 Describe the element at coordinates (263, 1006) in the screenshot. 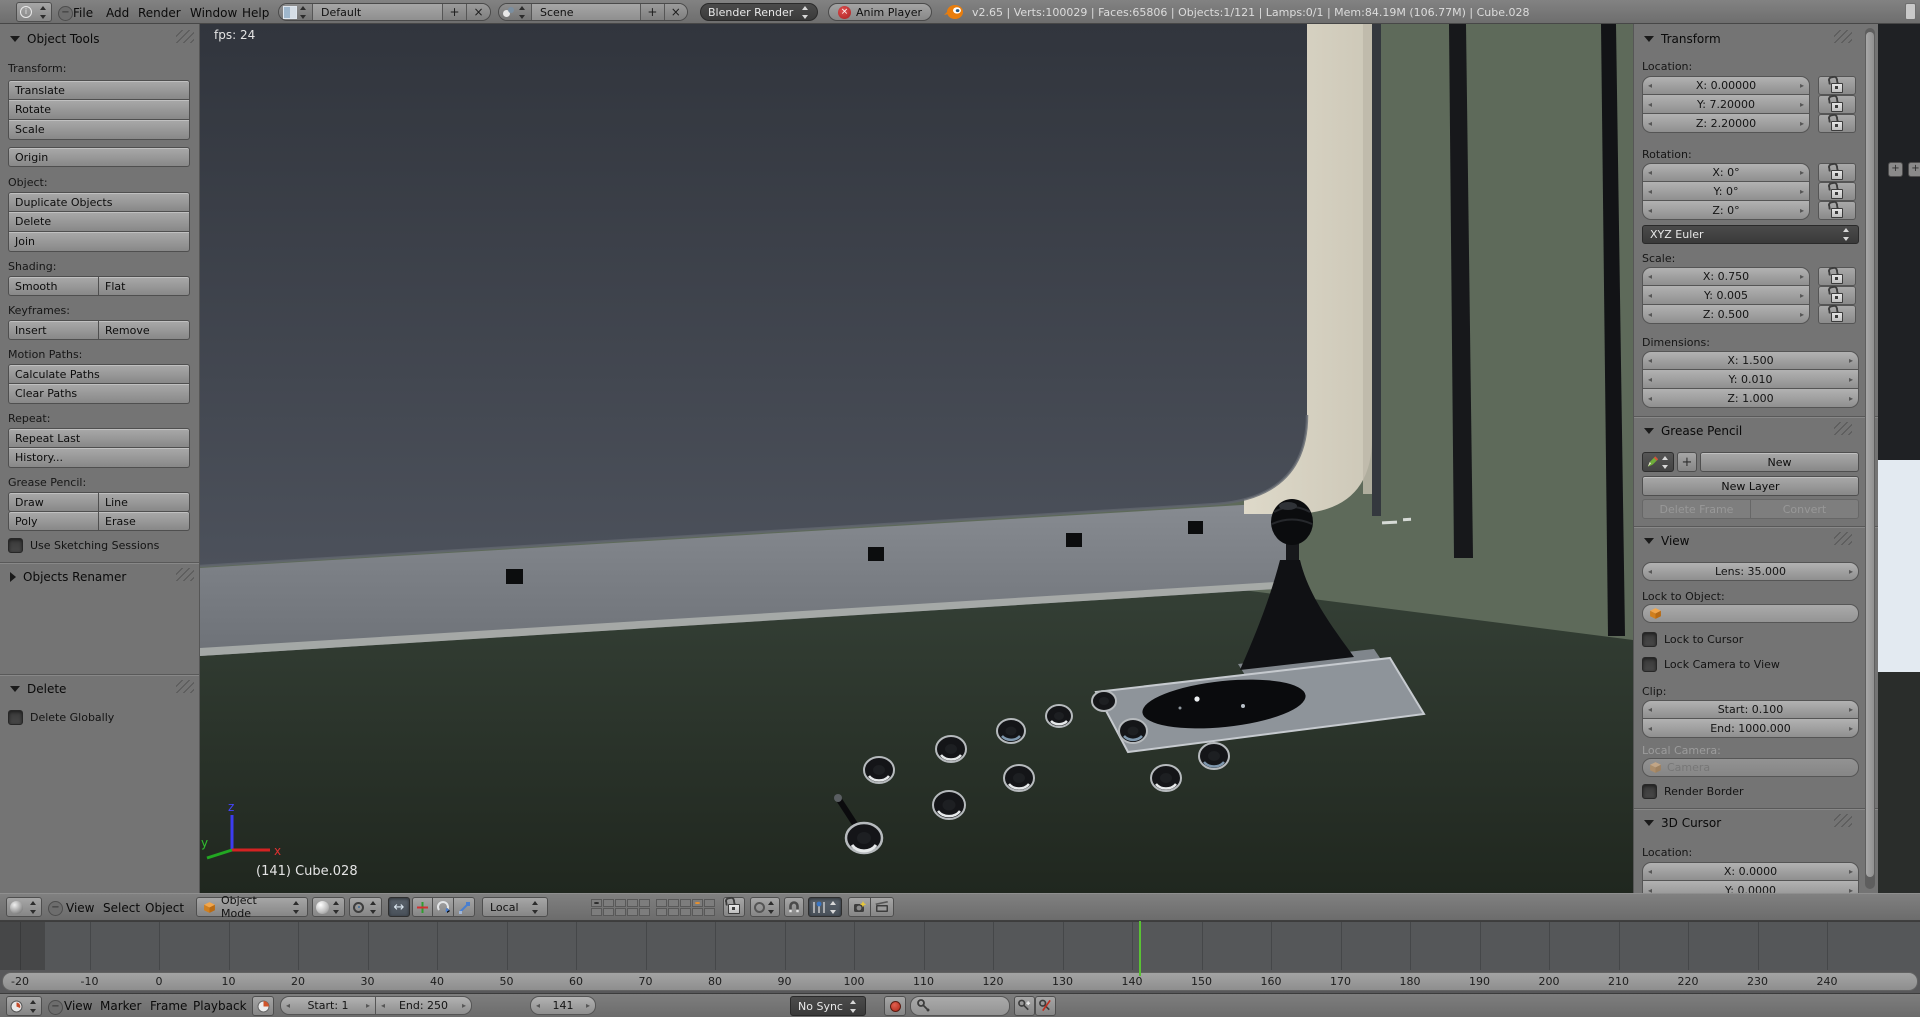

I see `preview-range-button` at that location.